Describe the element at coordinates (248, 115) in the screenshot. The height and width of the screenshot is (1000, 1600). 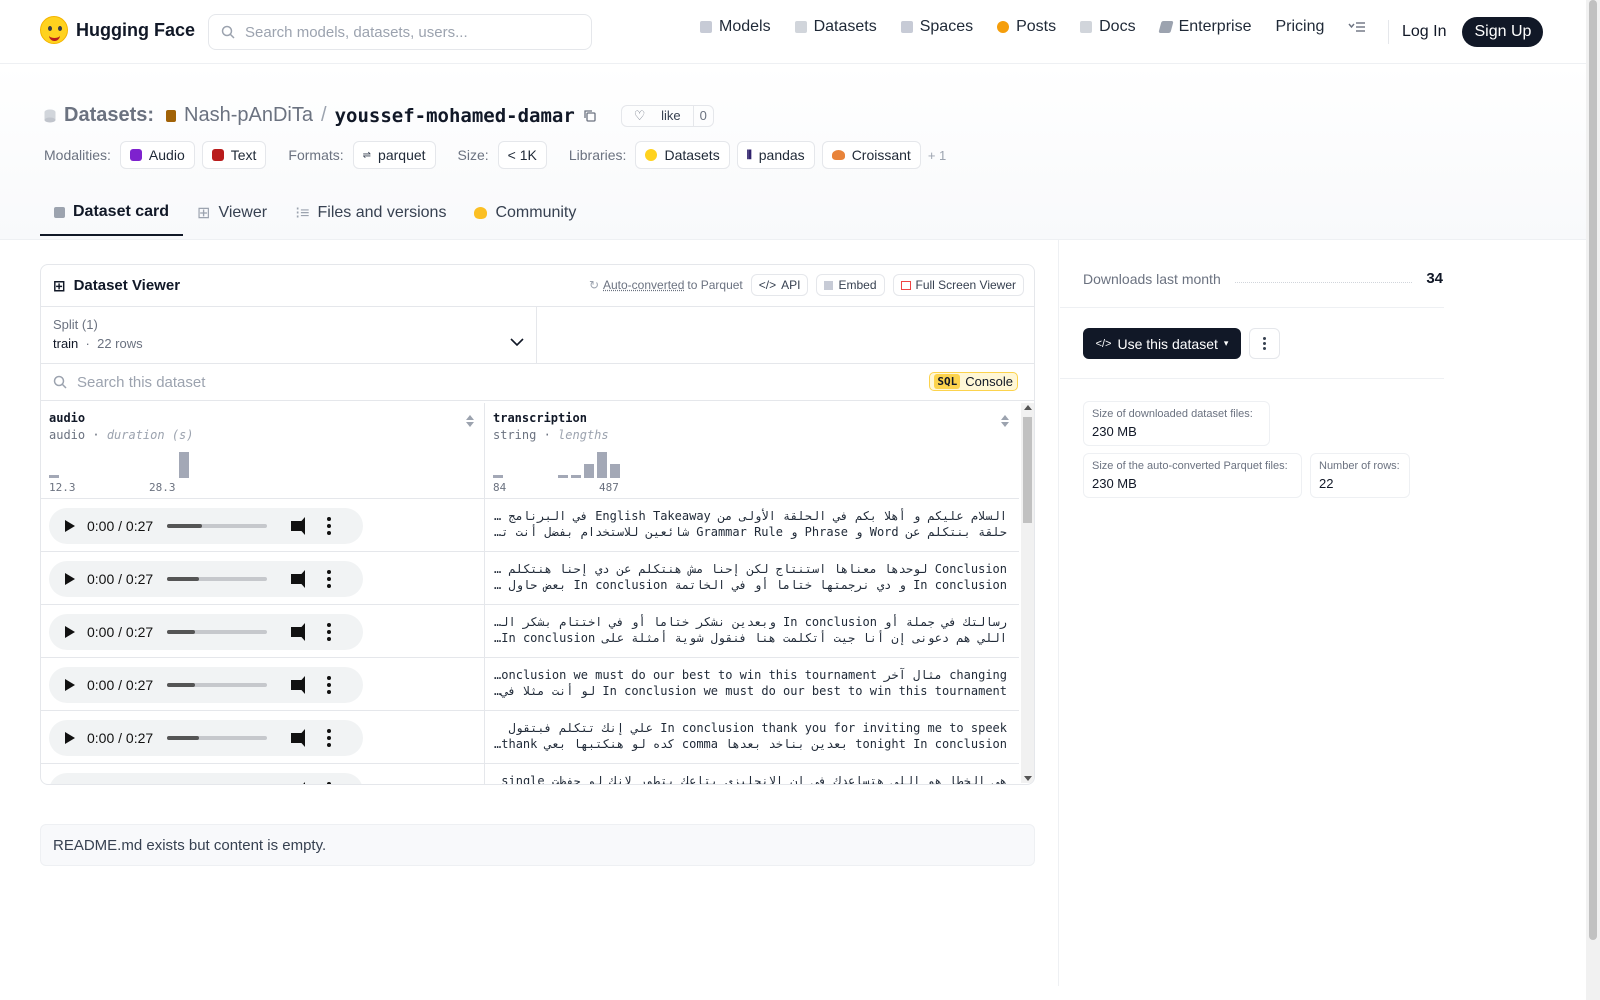
I see `owner-link: Nash-pAnDiTa` at that location.